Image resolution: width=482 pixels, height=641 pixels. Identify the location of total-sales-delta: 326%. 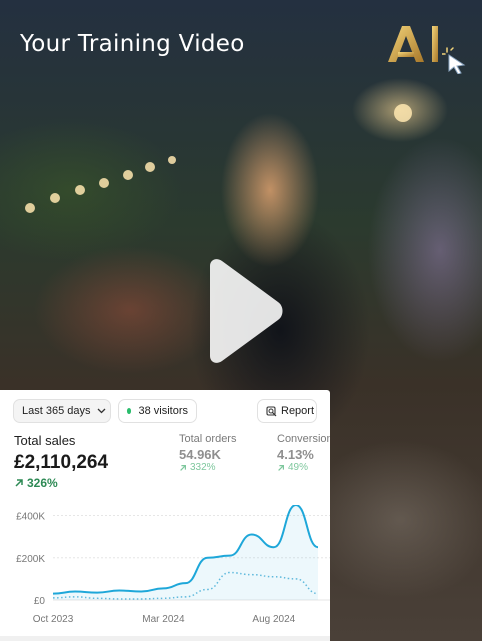
(36, 483).